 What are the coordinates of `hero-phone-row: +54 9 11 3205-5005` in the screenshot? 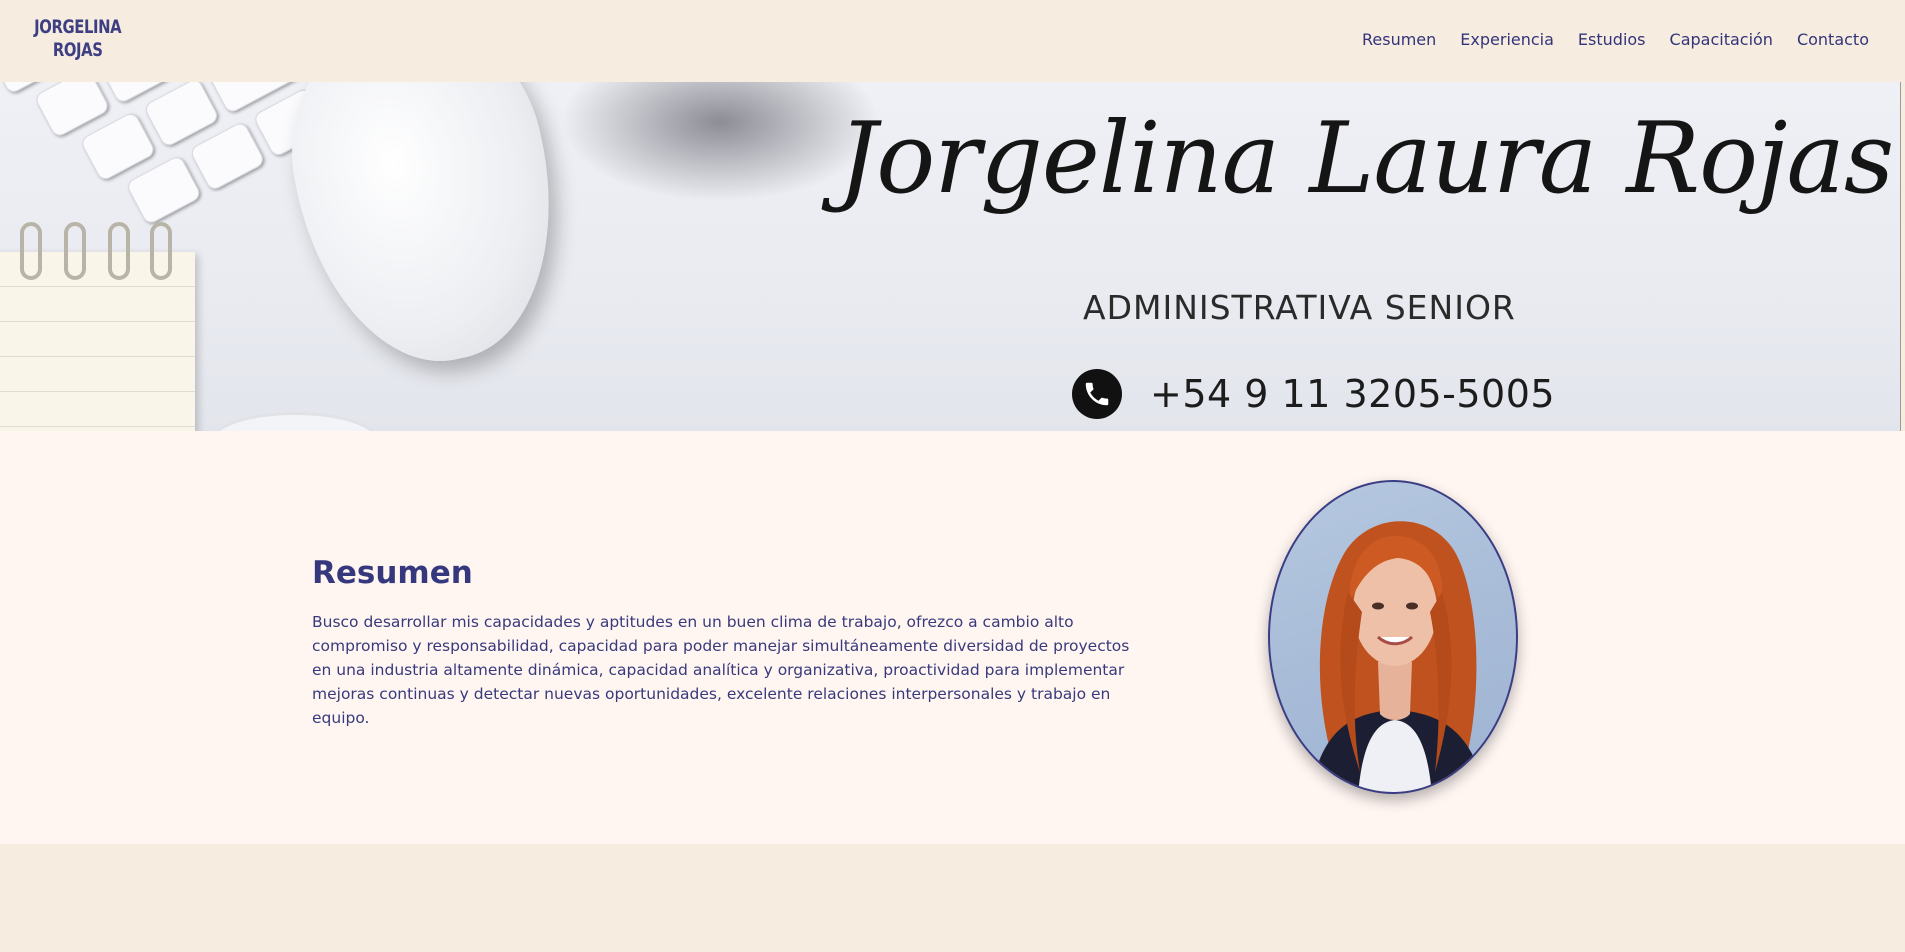 It's located at (1313, 394).